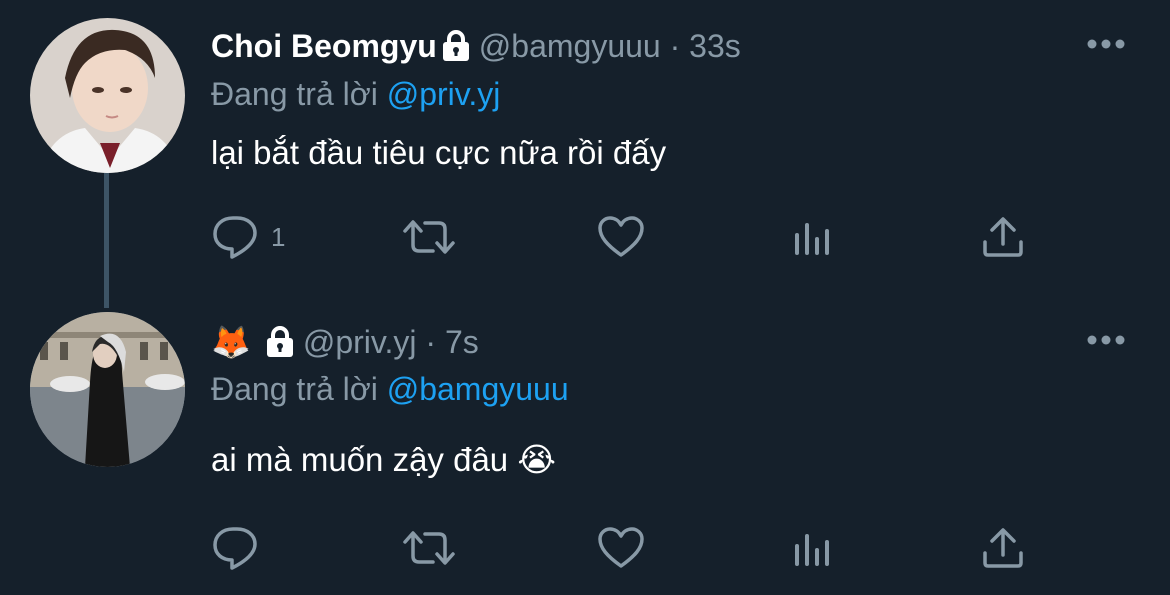 The image size is (1170, 595). Describe the element at coordinates (444, 94) in the screenshot. I see `replying-mention: @priv.yj` at that location.